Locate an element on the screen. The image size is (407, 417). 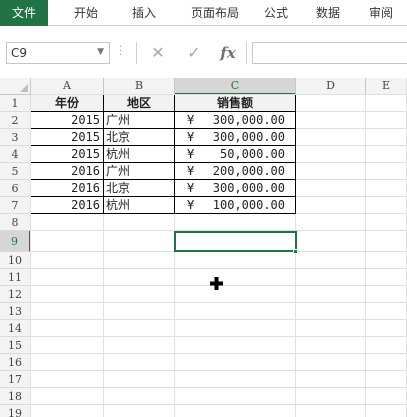
row-header-3: 3 is located at coordinates (15, 137).